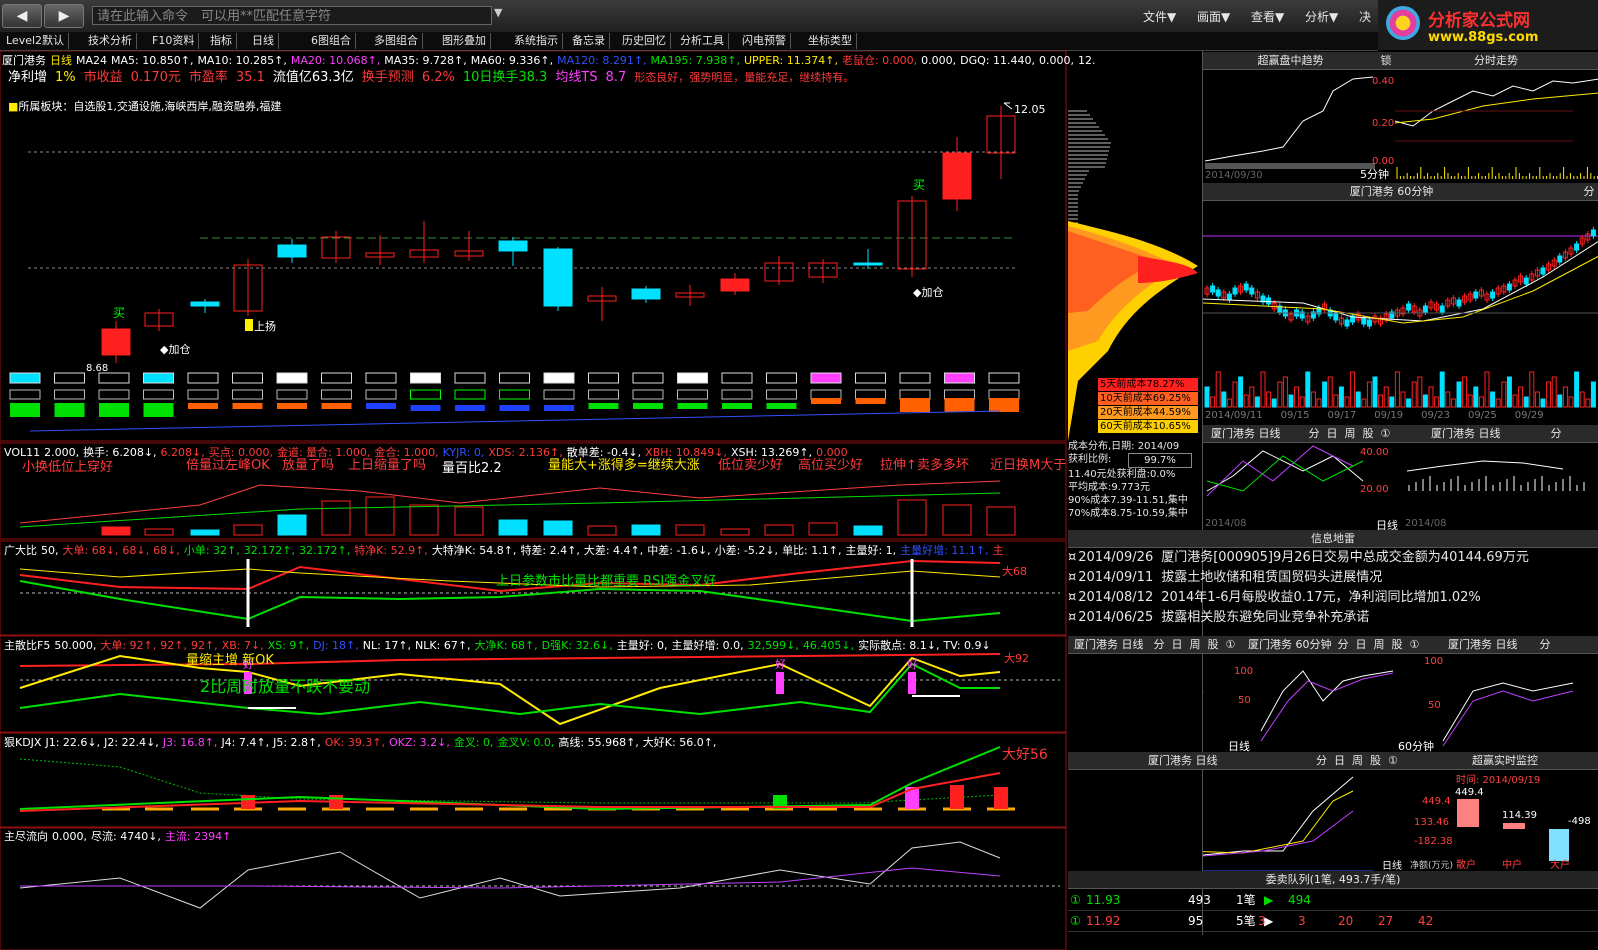 This screenshot has width=1598, height=950. What do you see at coordinates (1392, 866) in the screenshot?
I see `day-label: 日线` at bounding box center [1392, 866].